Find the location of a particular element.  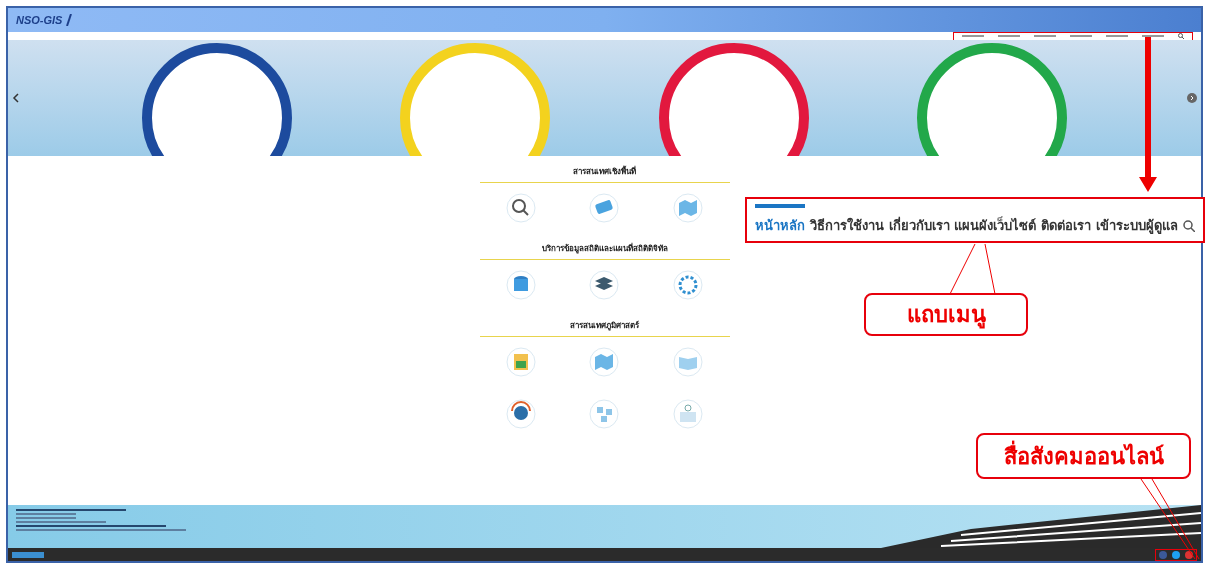

layers-icon is located at coordinates (604, 285).